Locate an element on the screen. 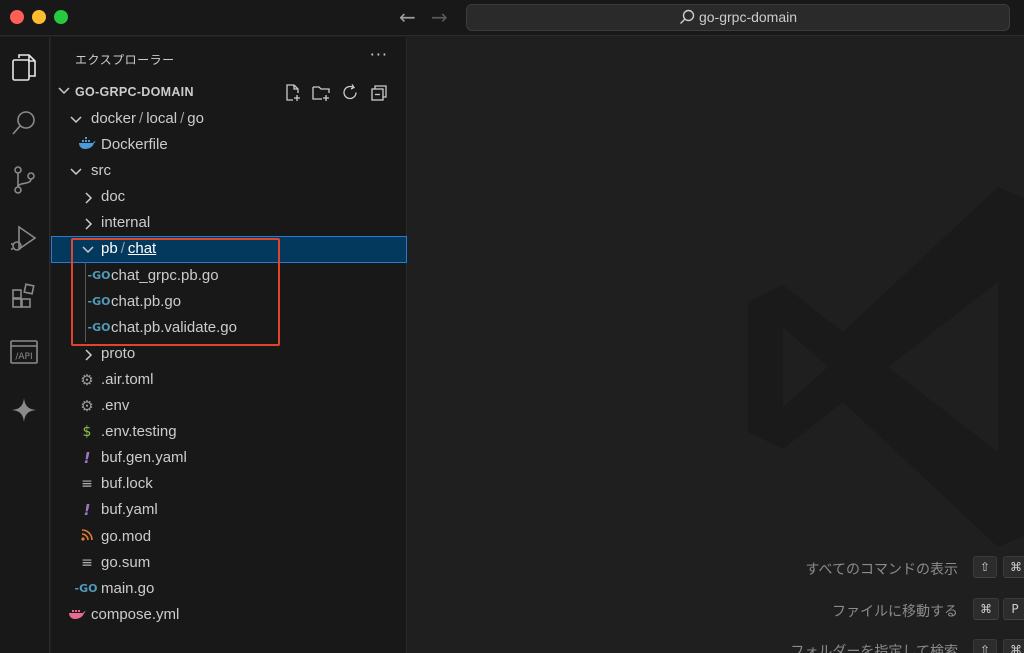 The width and height of the screenshot is (1024, 653). run-debug-icon is located at coordinates (24, 238).